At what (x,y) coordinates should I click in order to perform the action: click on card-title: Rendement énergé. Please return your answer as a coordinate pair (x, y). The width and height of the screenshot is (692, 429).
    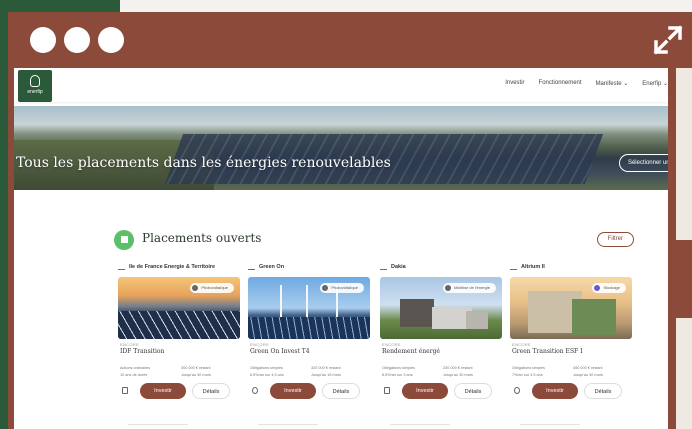
    Looking at the image, I should click on (411, 351).